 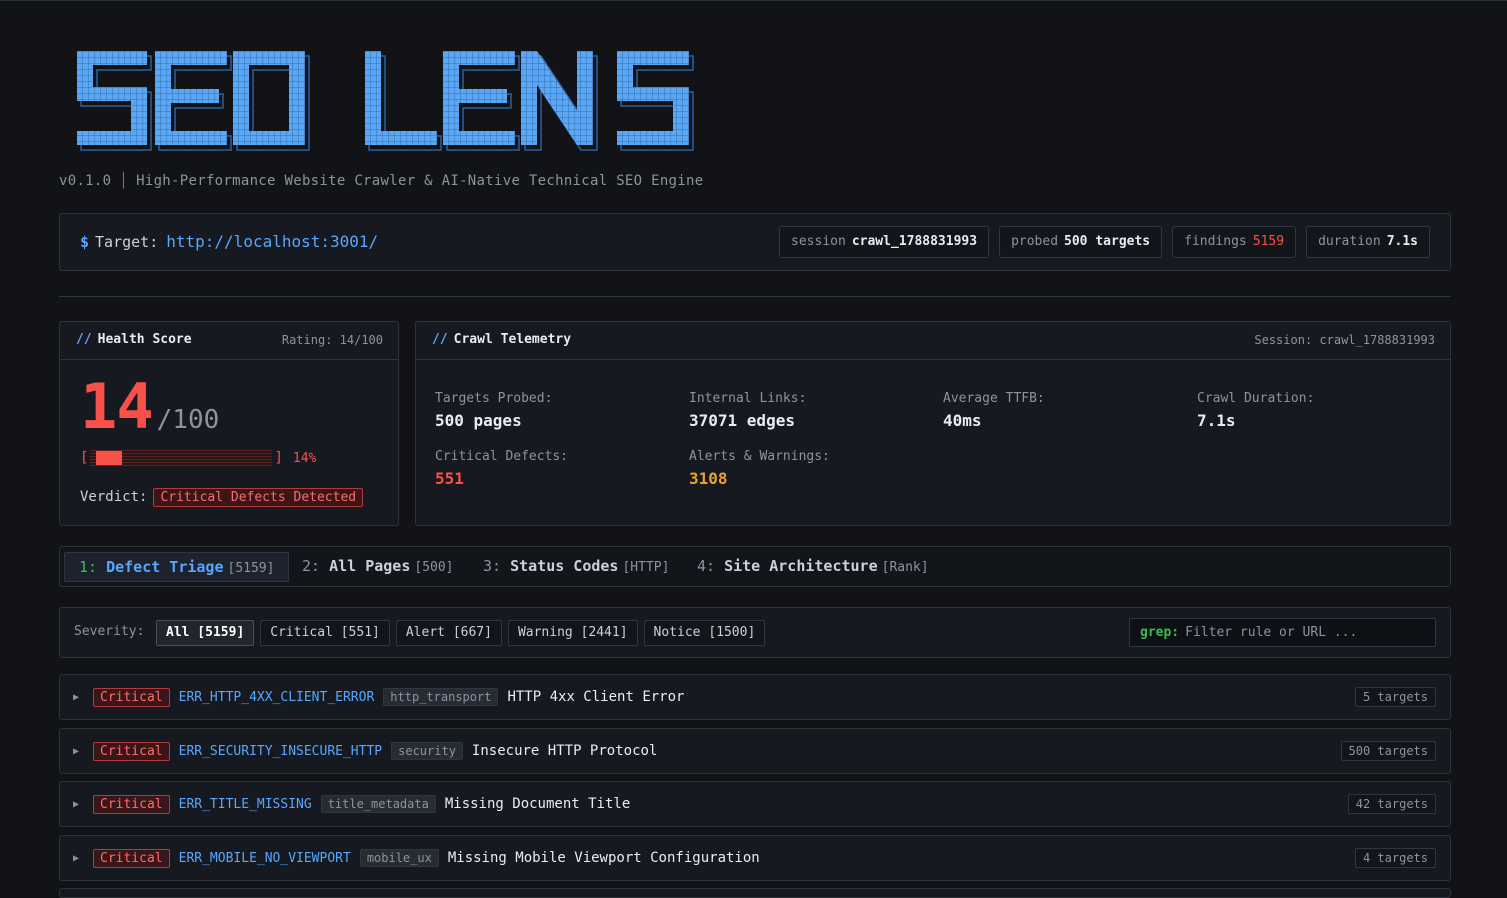 I want to click on stat-alerts-warnings: Alerts & Warnings: 3108, so click(x=759, y=468).